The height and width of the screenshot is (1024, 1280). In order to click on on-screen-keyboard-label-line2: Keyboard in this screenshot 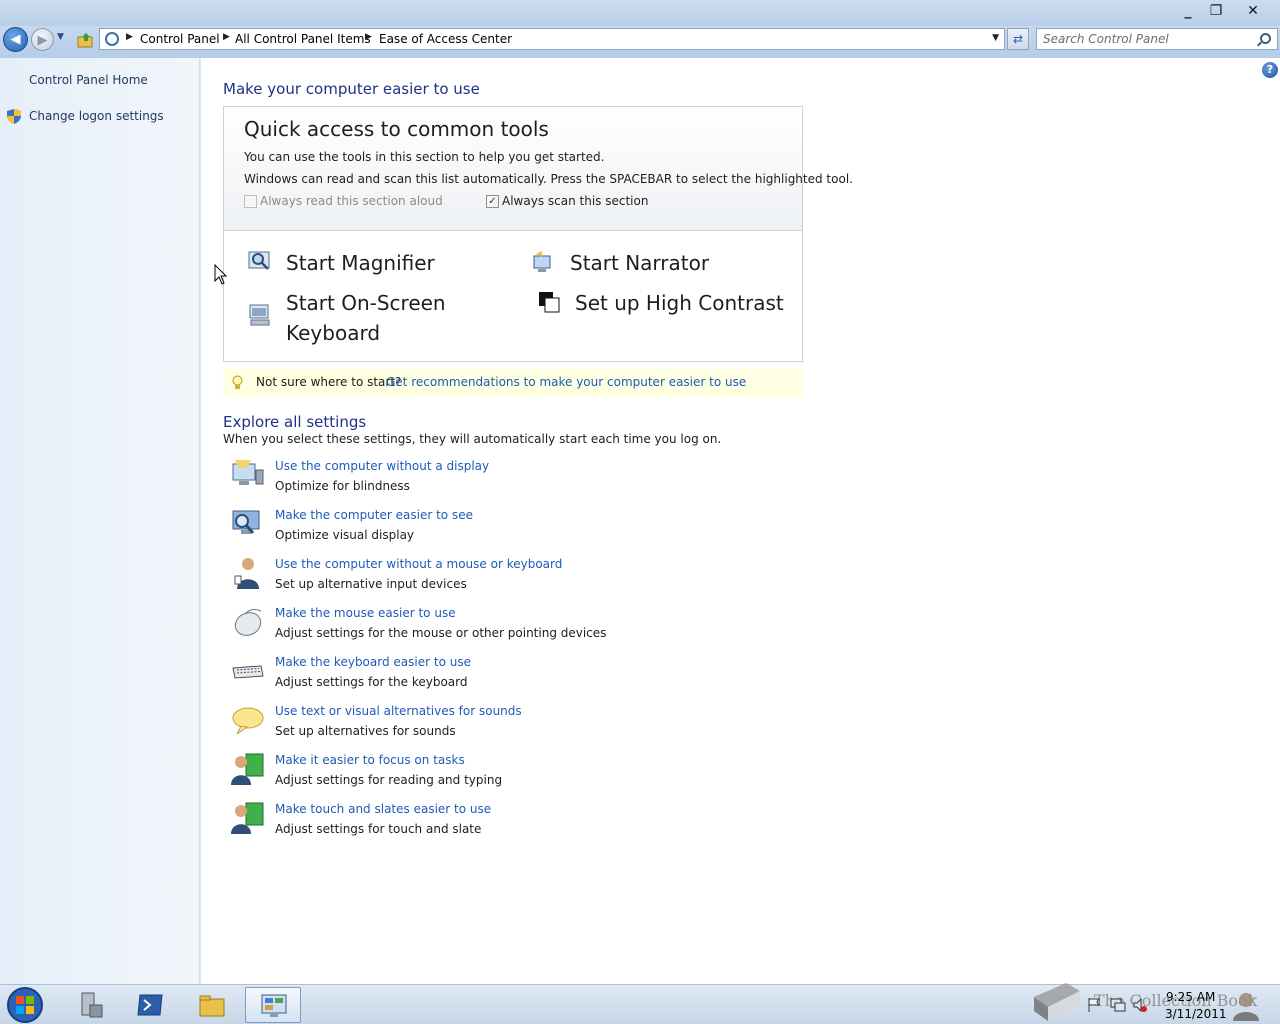, I will do `click(333, 333)`.